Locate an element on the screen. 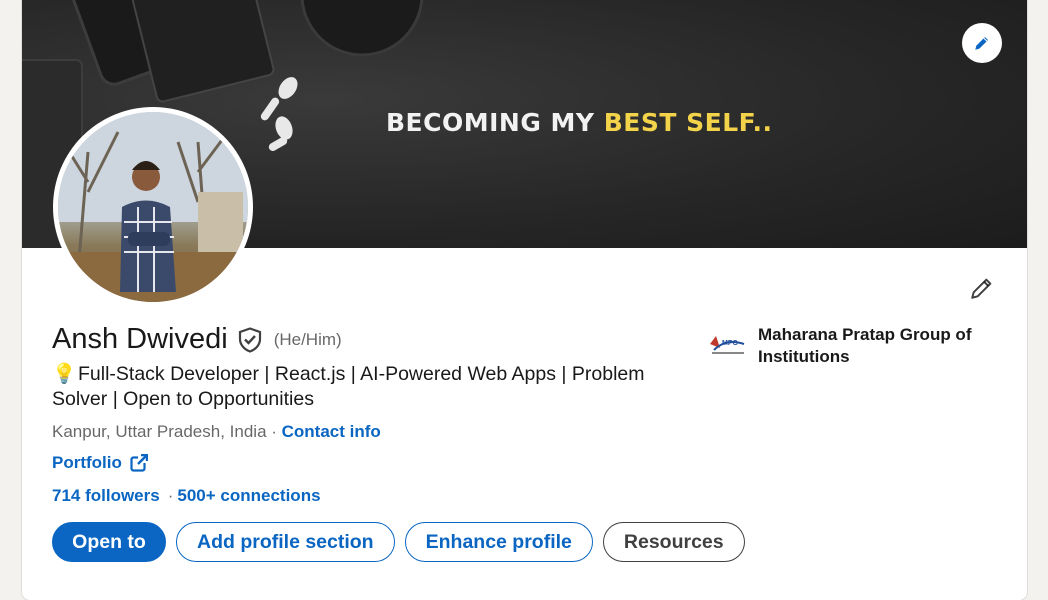  add-profile-section-button: Add profile section is located at coordinates (285, 542).